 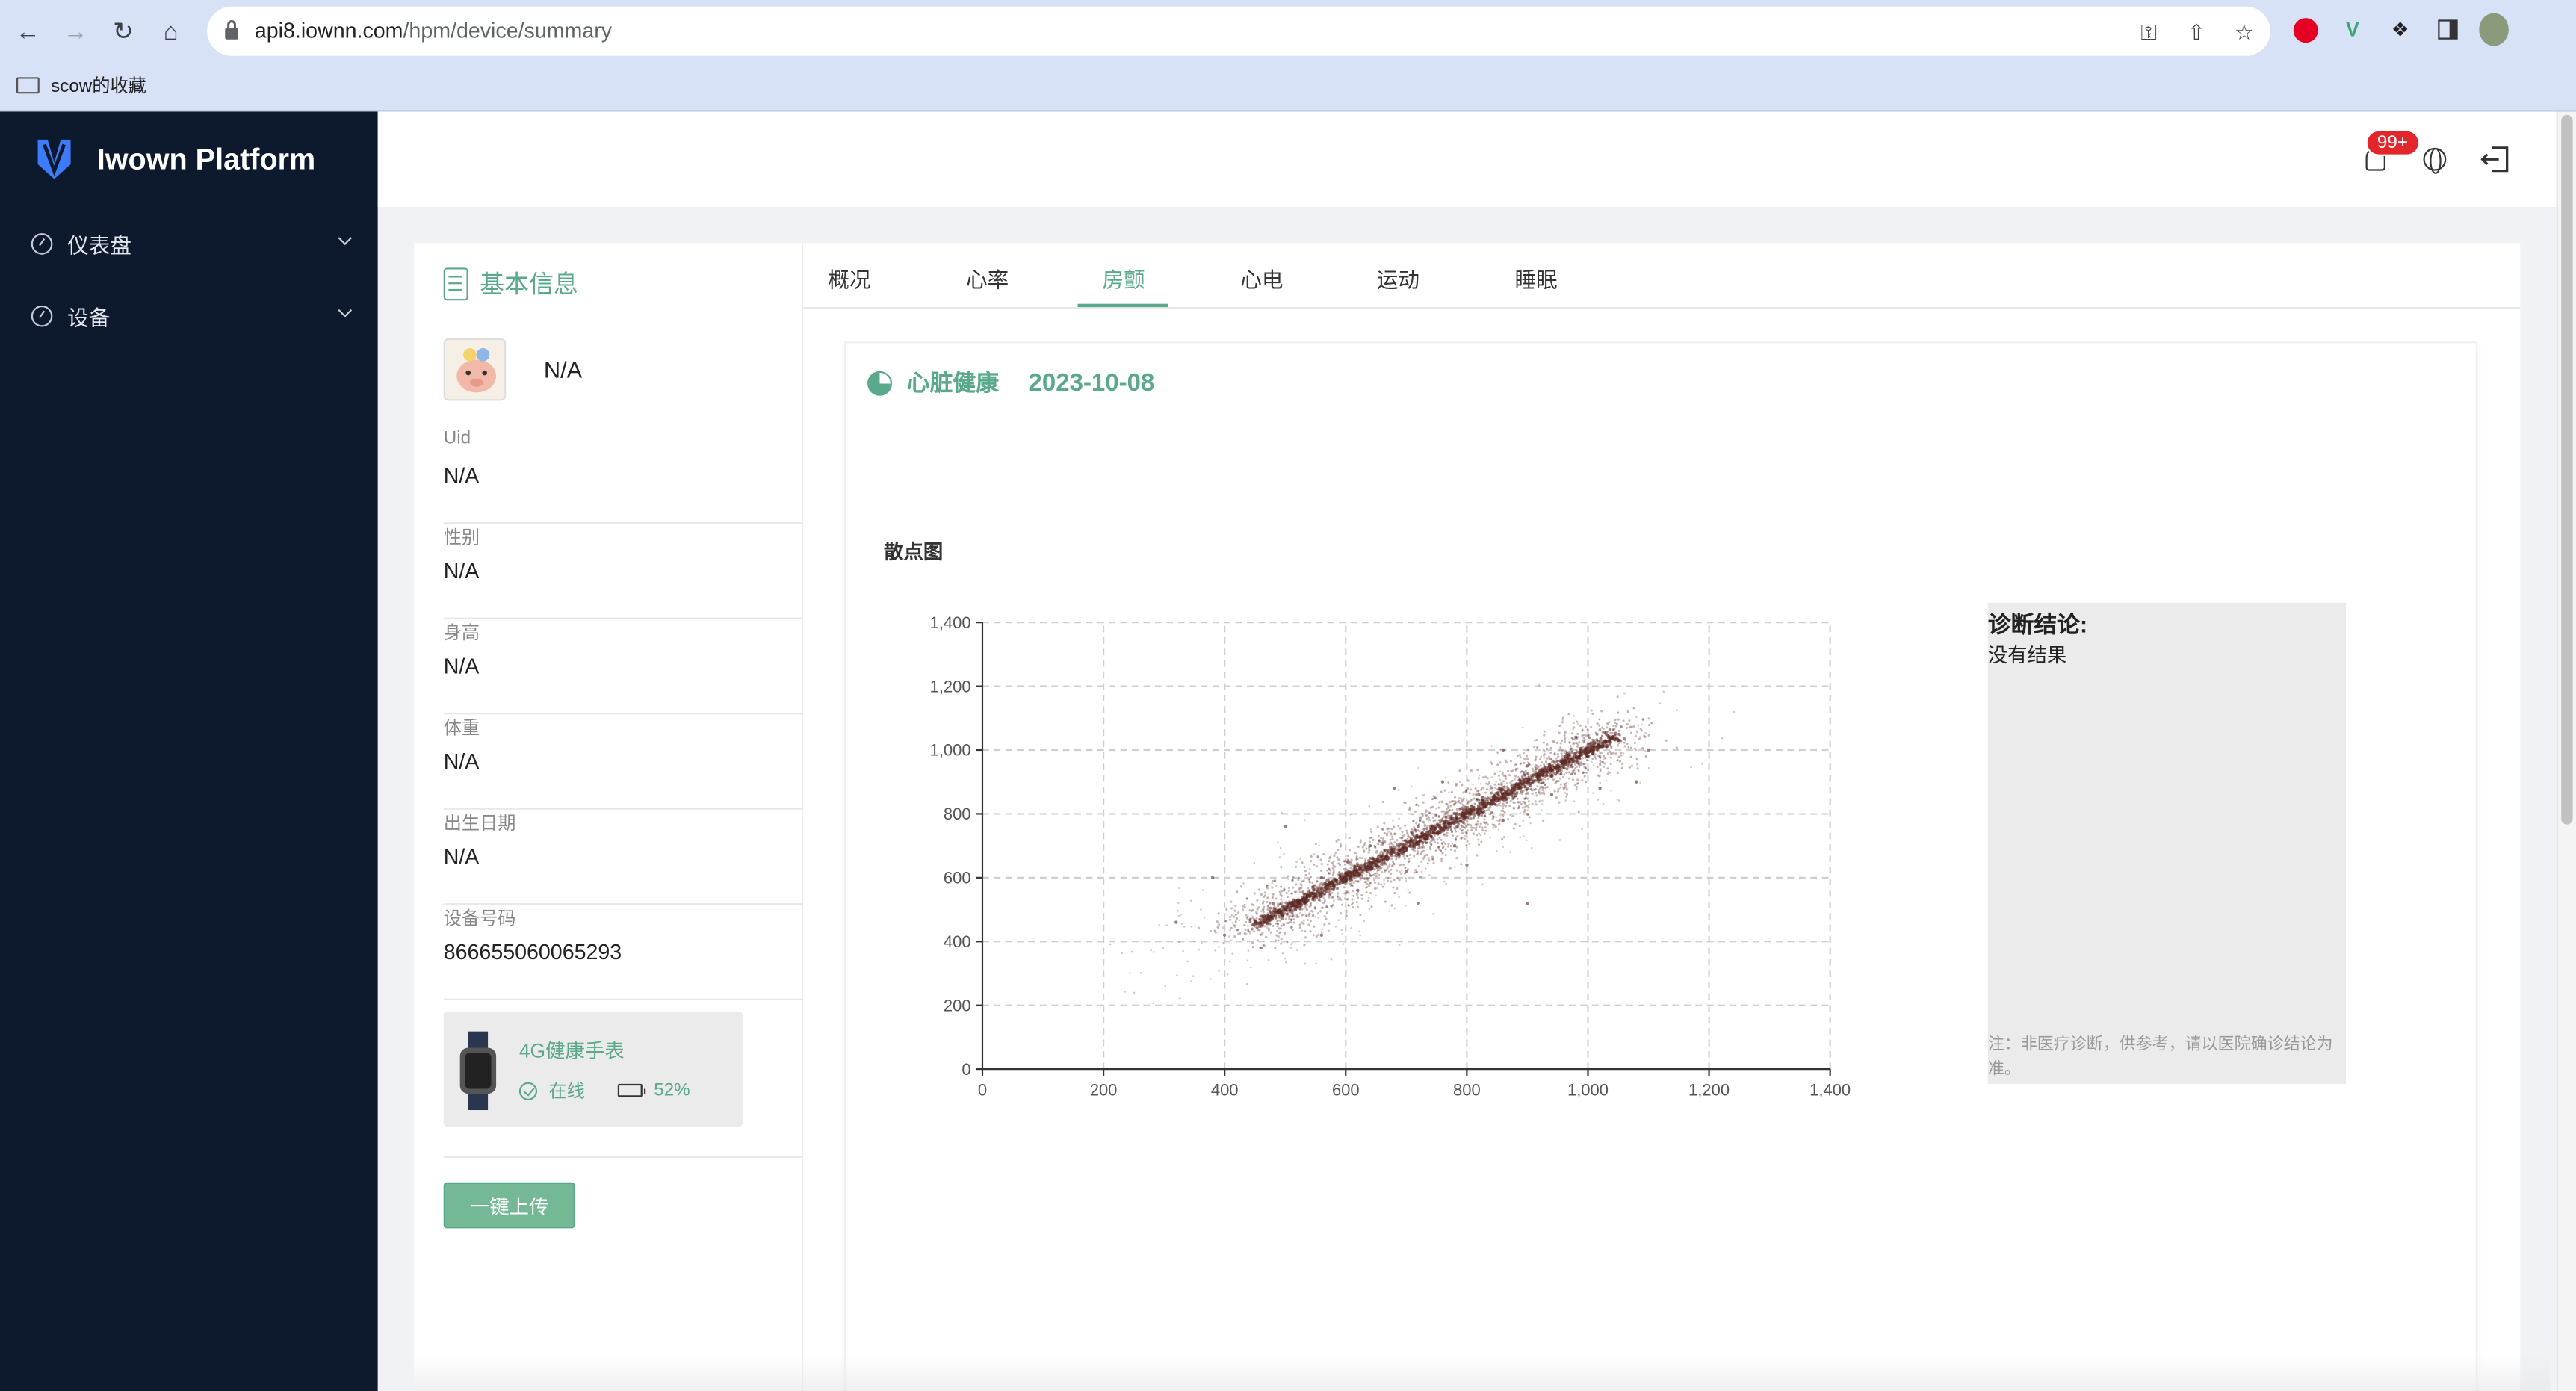 What do you see at coordinates (2494, 29) in the screenshot?
I see `profile-avatar-icon` at bounding box center [2494, 29].